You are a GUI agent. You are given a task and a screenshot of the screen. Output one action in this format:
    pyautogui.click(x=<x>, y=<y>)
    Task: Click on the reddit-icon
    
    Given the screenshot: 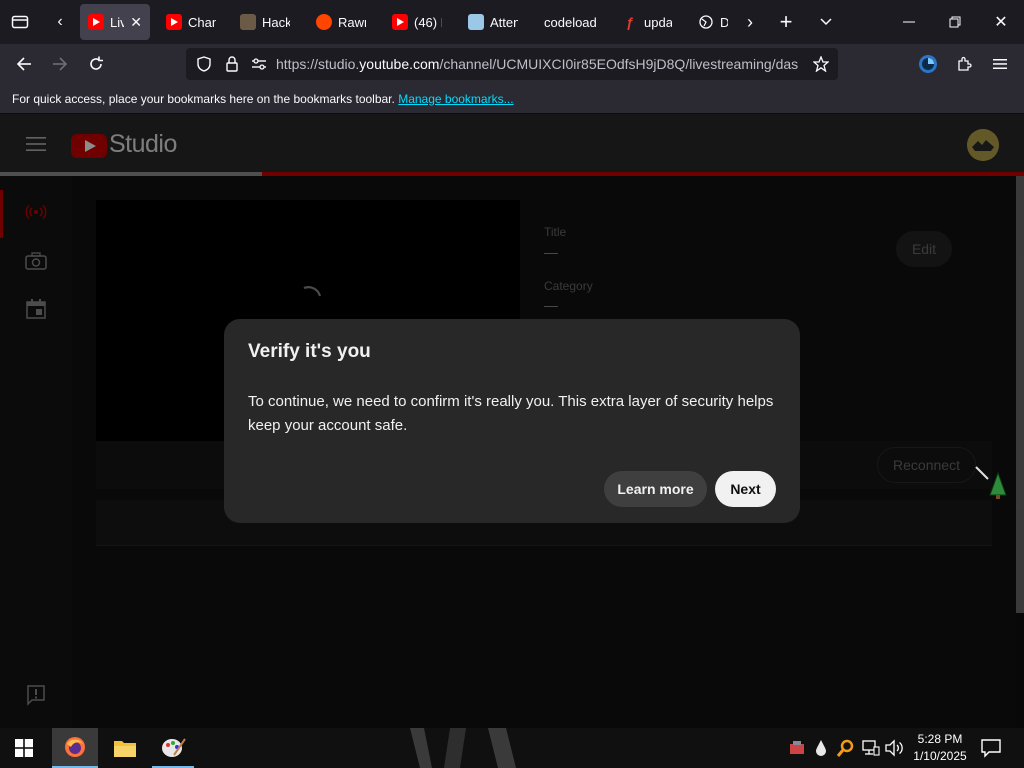 What is the action you would take?
    pyautogui.click(x=324, y=22)
    